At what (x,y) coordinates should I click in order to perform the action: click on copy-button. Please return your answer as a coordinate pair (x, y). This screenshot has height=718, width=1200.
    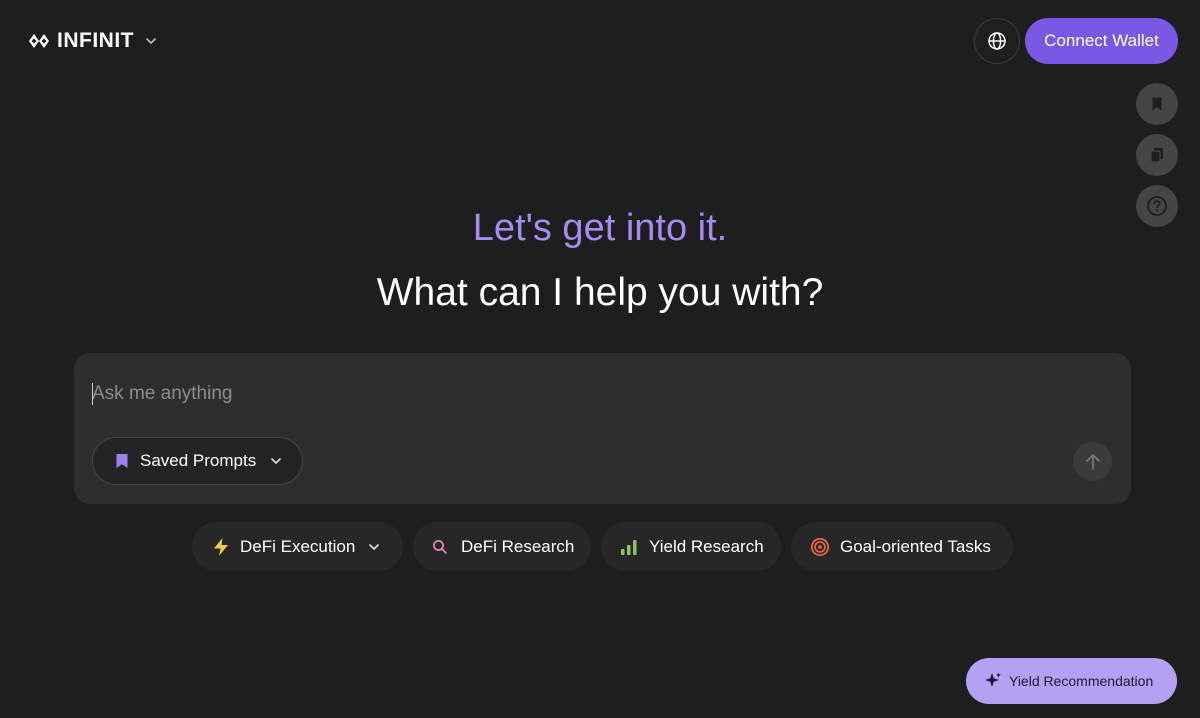
    Looking at the image, I should click on (1157, 155).